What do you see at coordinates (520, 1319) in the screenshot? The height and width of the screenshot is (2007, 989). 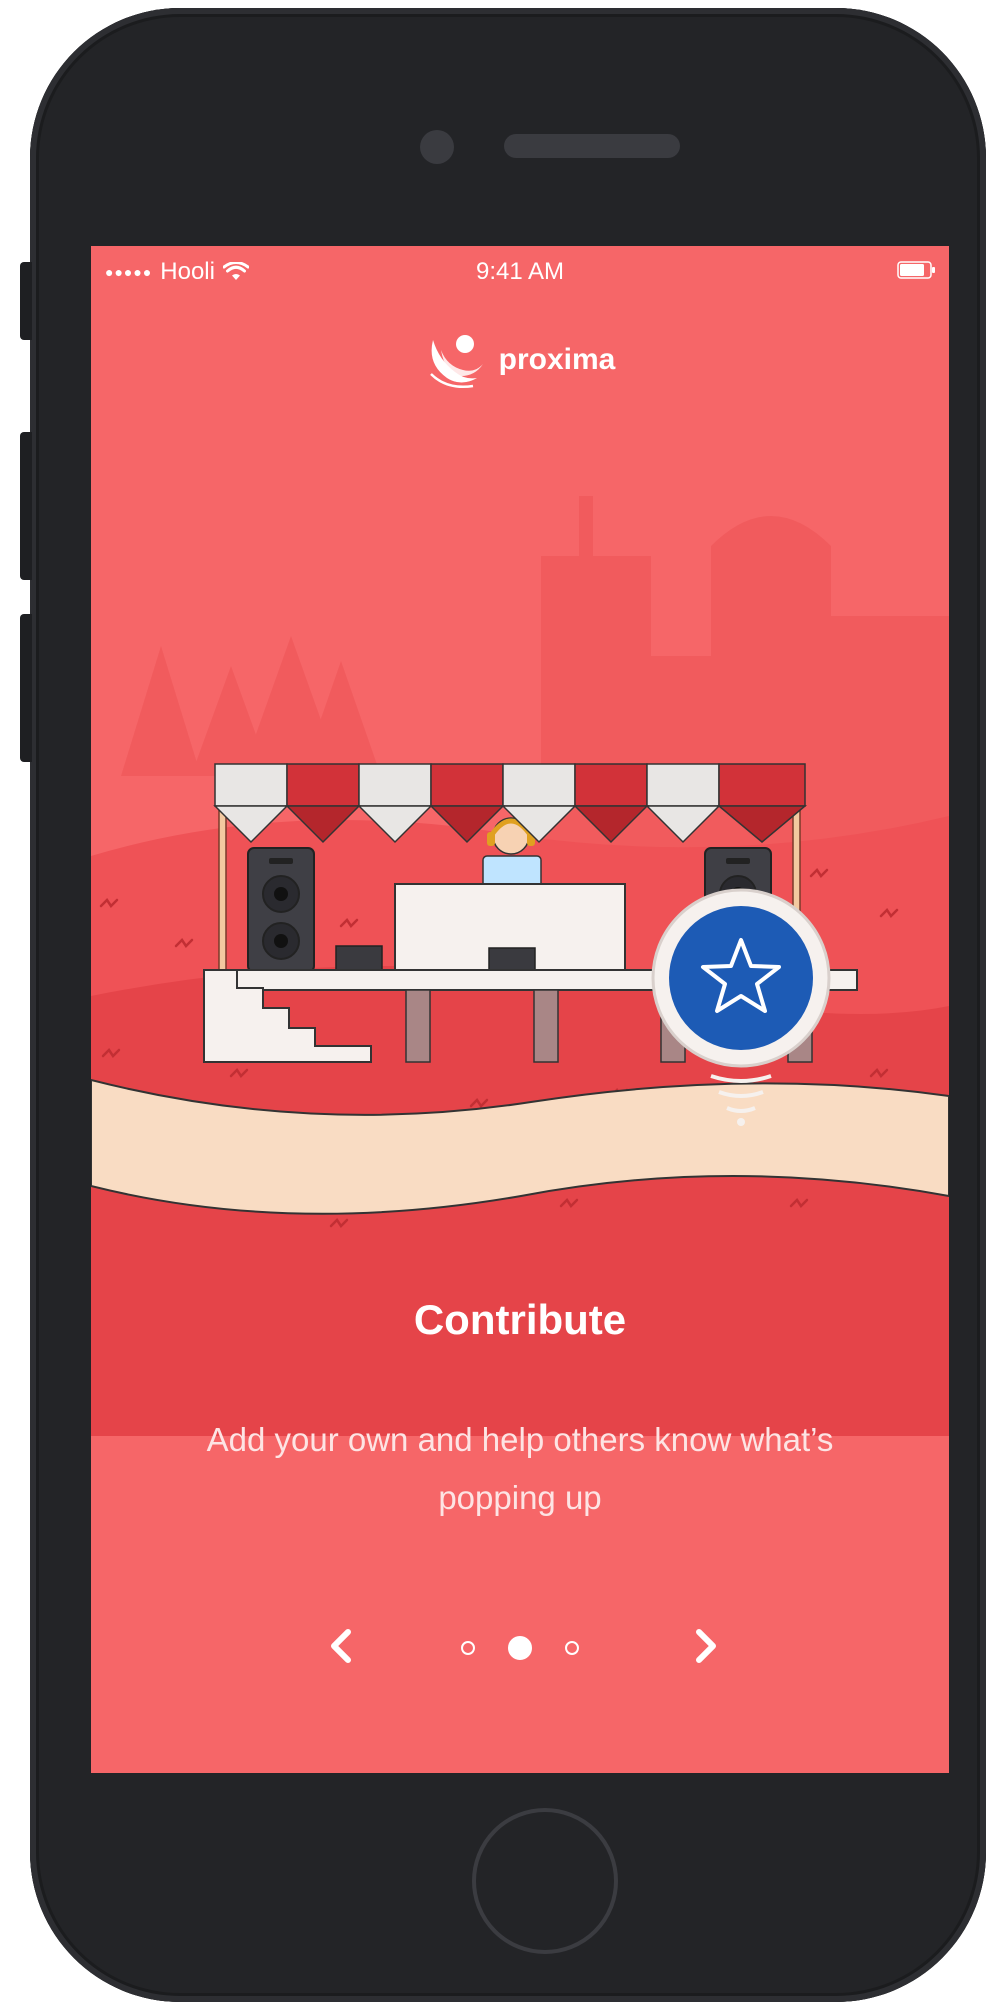 I see `onboarding-title: Contribute` at bounding box center [520, 1319].